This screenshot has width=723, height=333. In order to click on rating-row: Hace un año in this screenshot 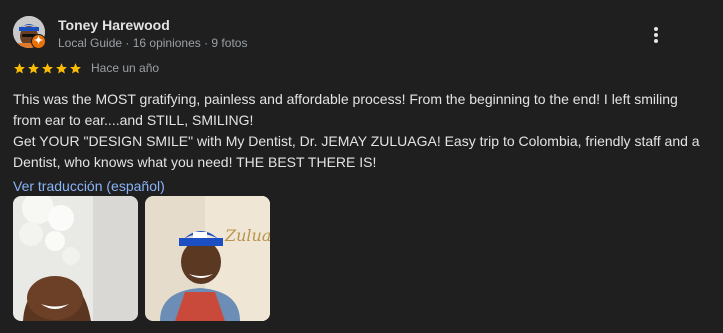, I will do `click(86, 68)`.